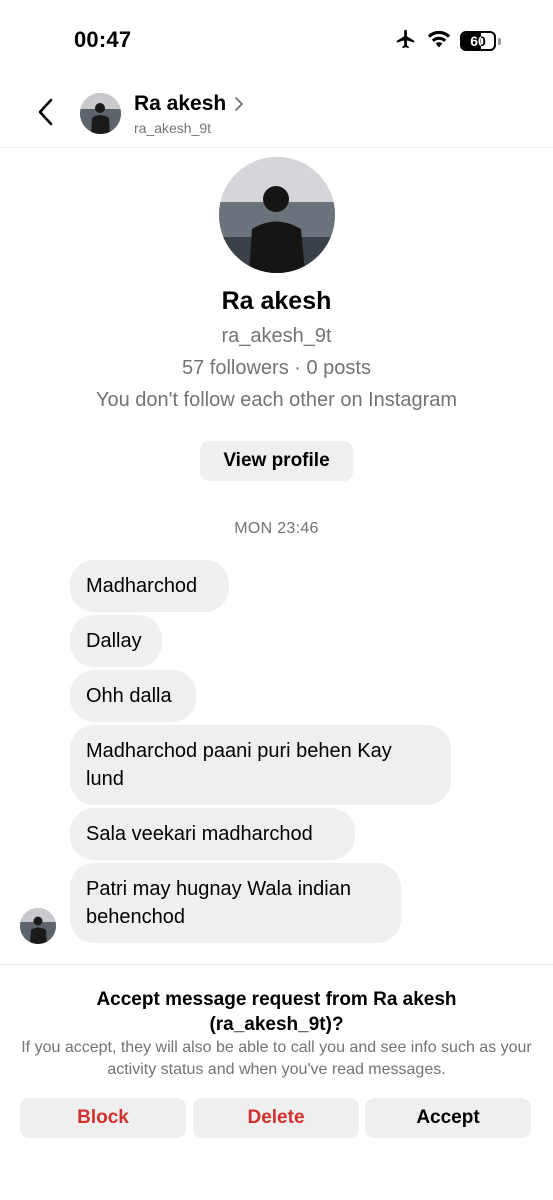 This screenshot has width=553, height=1200. Describe the element at coordinates (276, 528) in the screenshot. I see `message-timestamp: MON 23:46` at that location.